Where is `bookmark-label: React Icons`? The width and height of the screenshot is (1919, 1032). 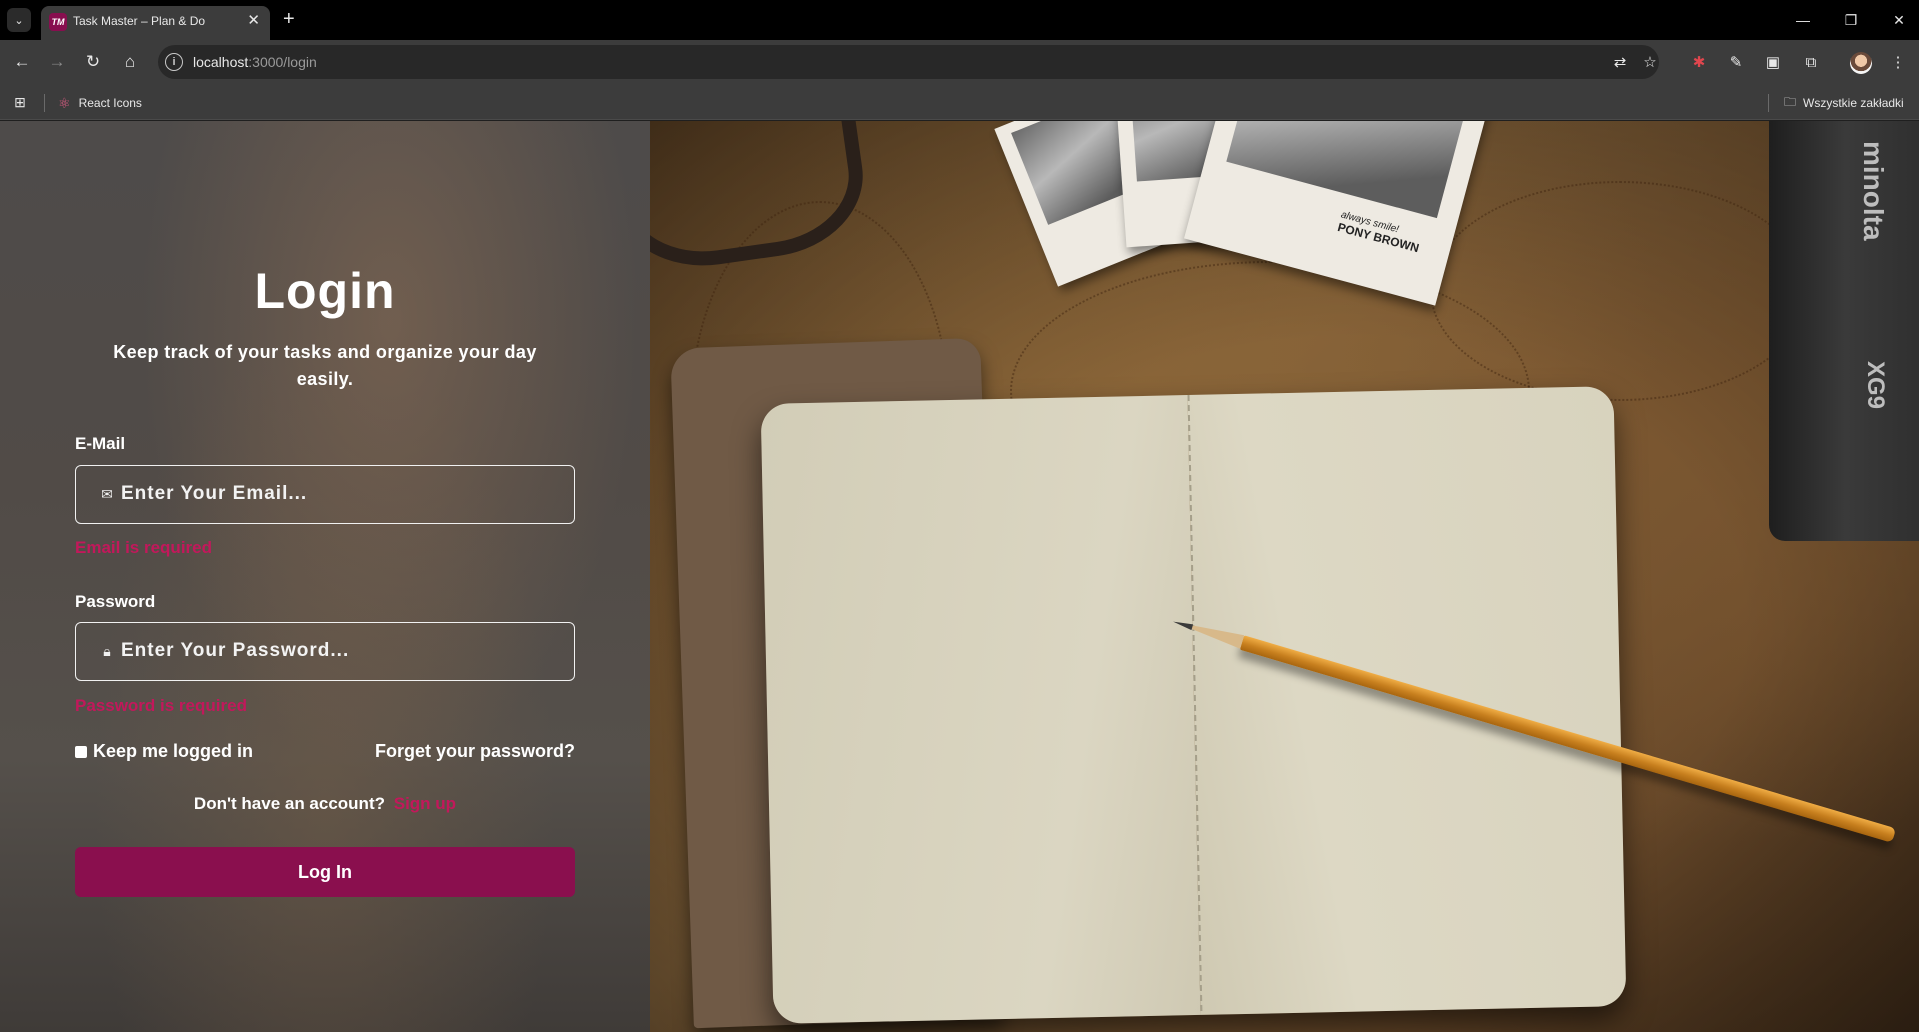
bookmark-label: React Icons is located at coordinates (110, 103).